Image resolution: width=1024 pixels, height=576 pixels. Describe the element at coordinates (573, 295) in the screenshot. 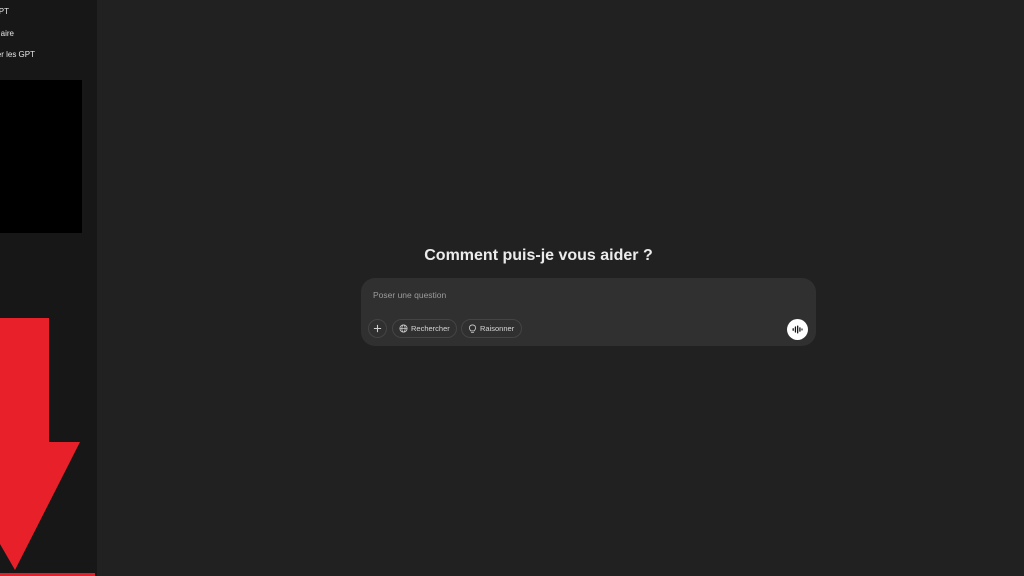

I see `prompt-input` at that location.